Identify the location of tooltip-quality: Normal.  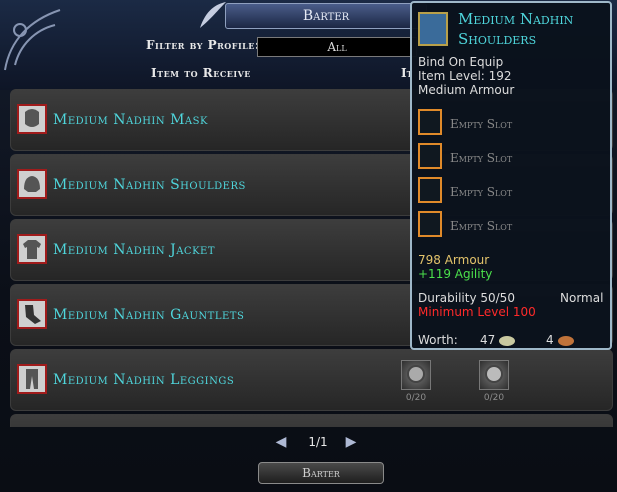
(582, 298).